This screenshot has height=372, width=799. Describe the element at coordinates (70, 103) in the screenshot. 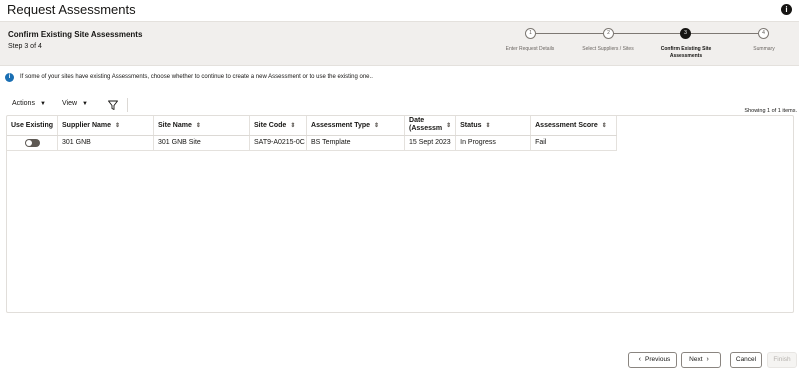

I see `view-menu-label: View` at that location.